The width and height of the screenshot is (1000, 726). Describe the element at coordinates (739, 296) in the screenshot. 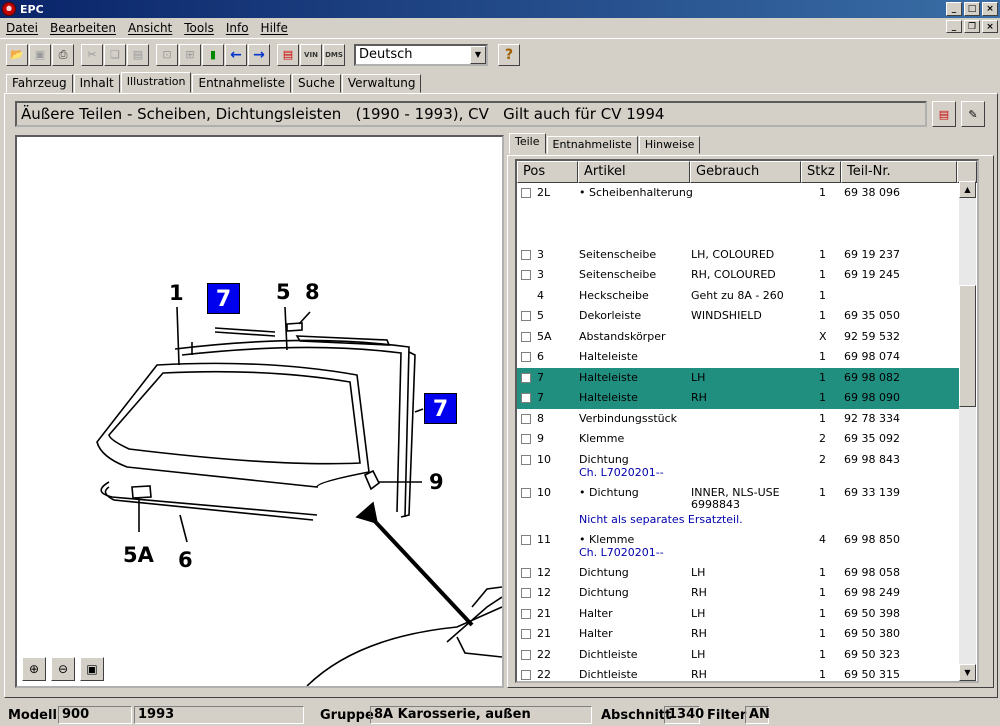

I see `table-row: 4 Heckscheibe Geht zu 8A - 260 1` at that location.